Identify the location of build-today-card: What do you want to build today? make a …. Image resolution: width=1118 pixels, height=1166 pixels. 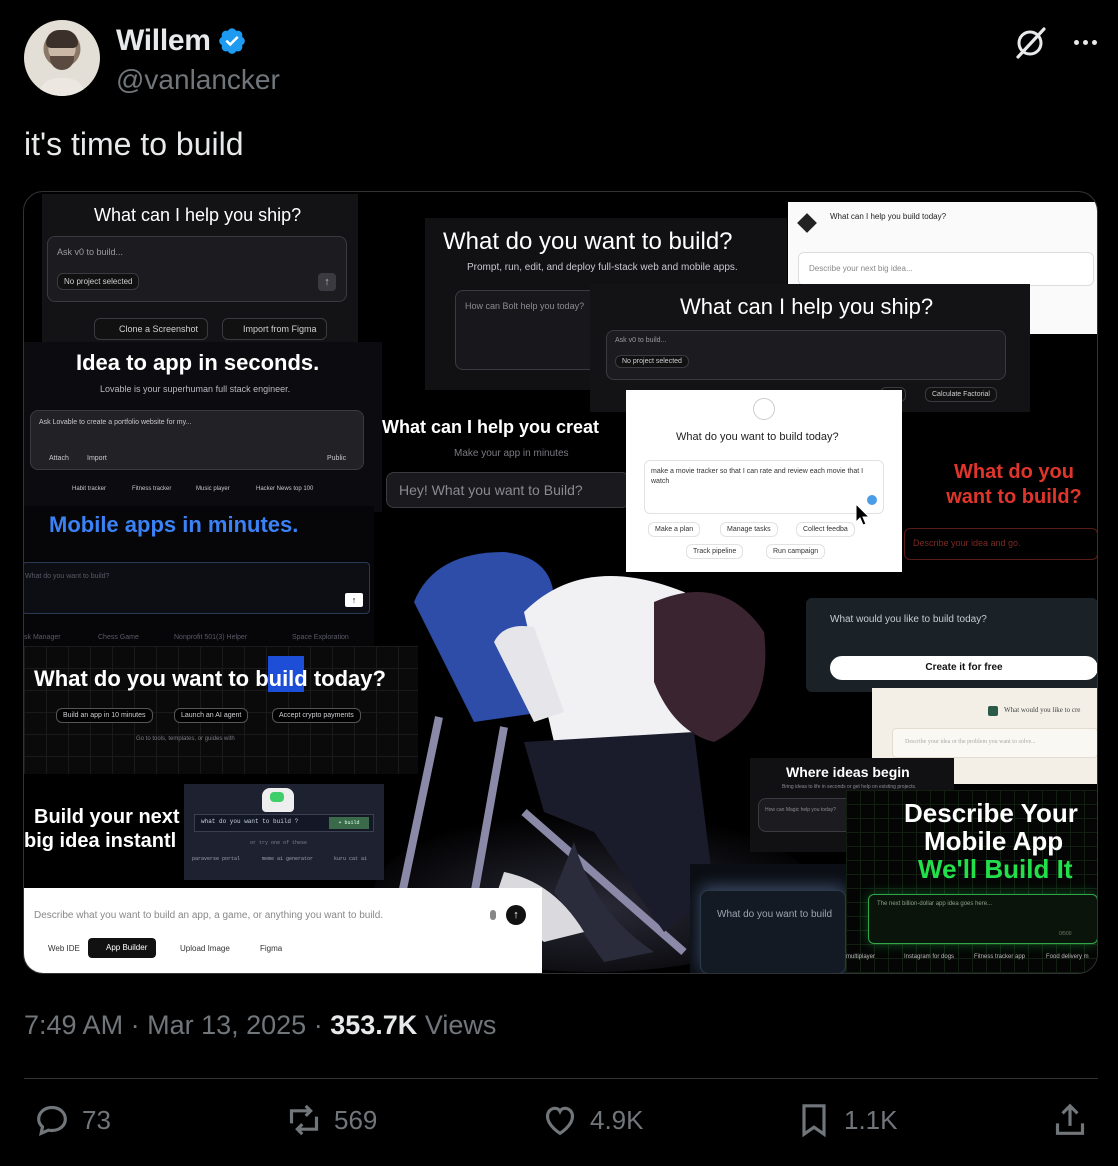
(764, 481).